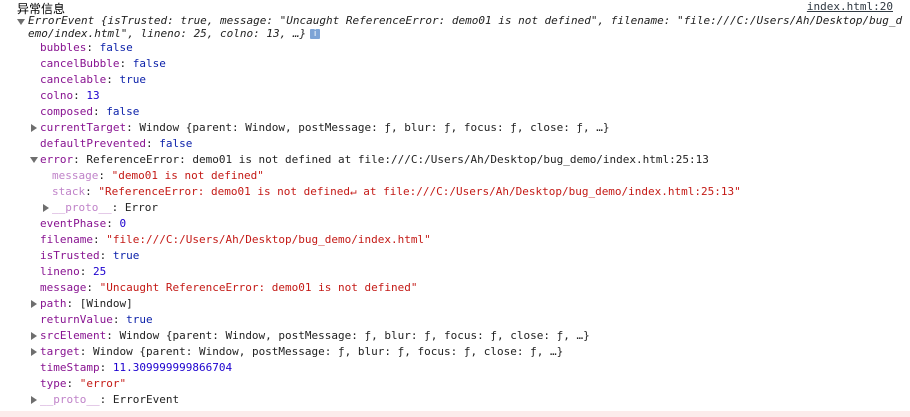 The width and height of the screenshot is (910, 417). Describe the element at coordinates (141, 207) in the screenshot. I see `property-value: Error` at that location.